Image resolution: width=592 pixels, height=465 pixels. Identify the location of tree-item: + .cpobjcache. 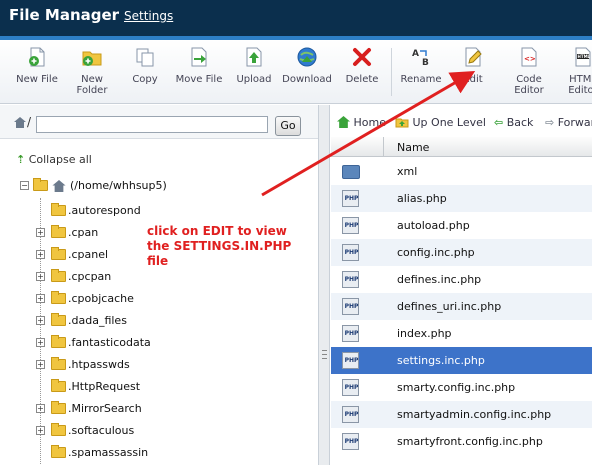
(85, 298).